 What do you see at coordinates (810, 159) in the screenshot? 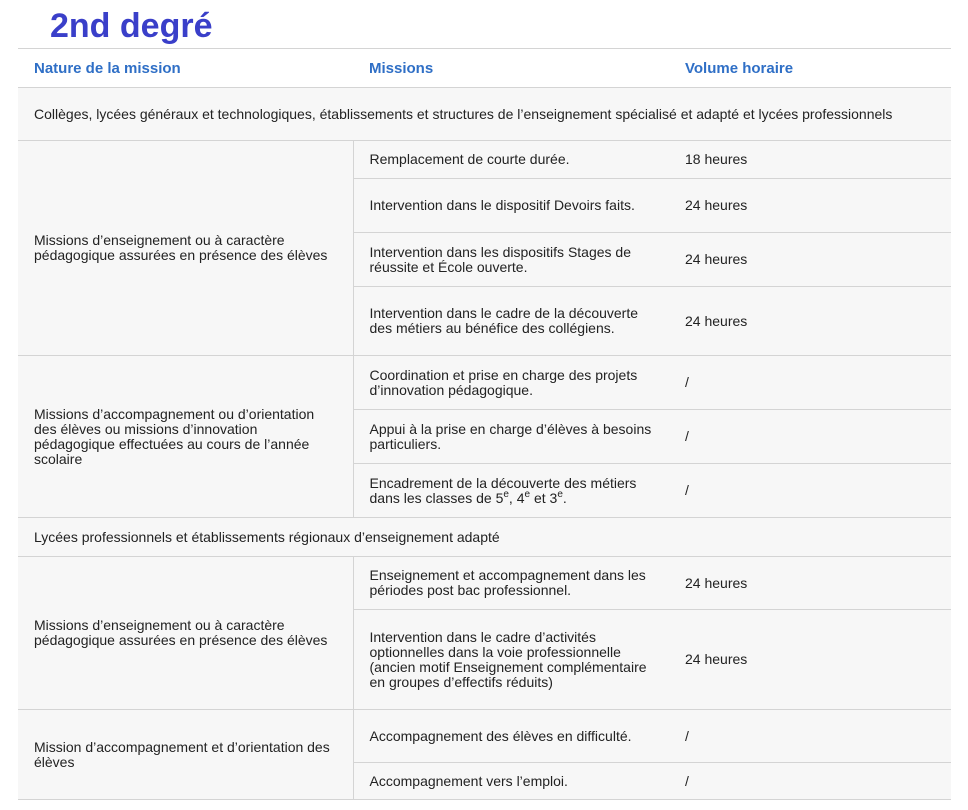
I see `volume-cell: 18 heures` at bounding box center [810, 159].